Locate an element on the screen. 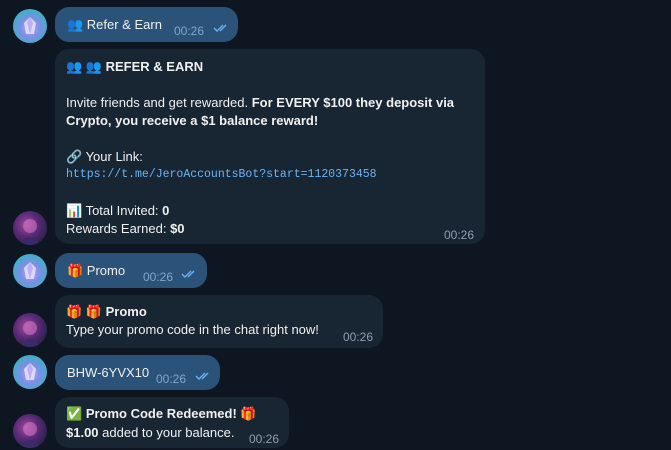 Image resolution: width=671 pixels, height=450 pixels. outgoing-message-refer: 👥 Refer & Earn 00:26 is located at coordinates (146, 24).